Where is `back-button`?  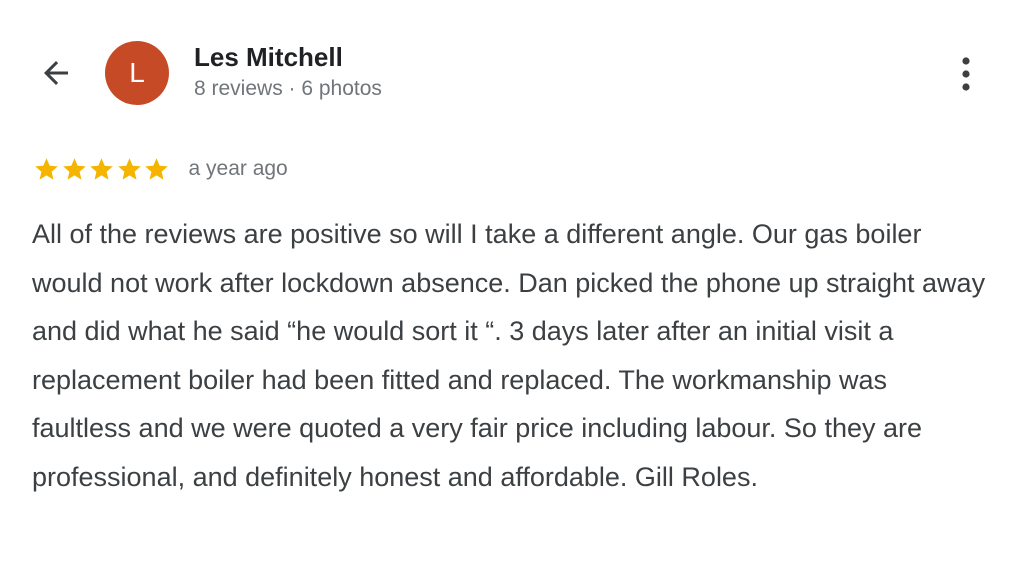 back-button is located at coordinates (56, 73).